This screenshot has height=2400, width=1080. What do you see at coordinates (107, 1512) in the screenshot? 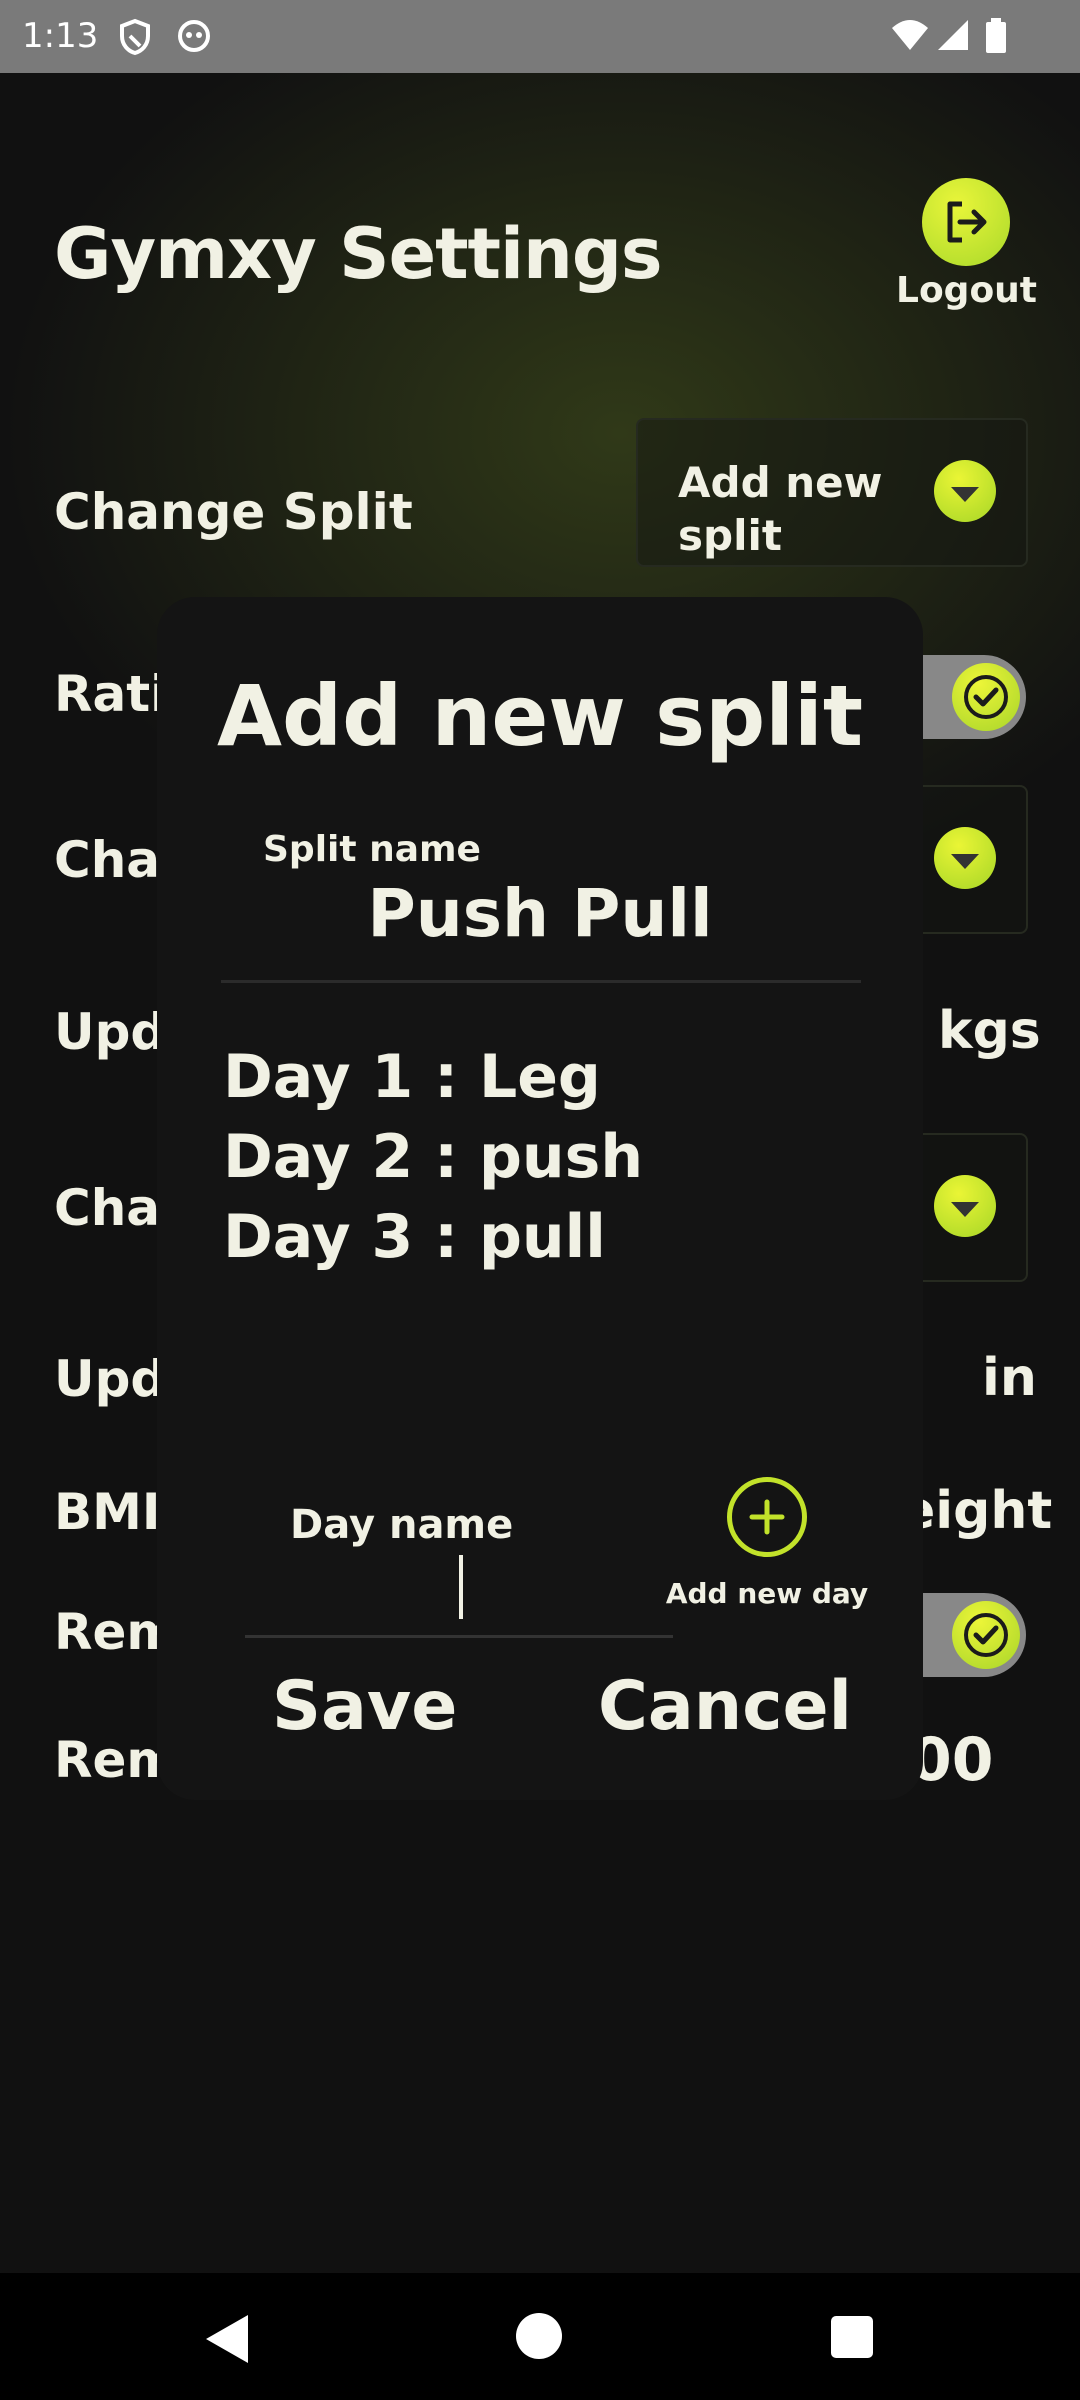
I see `setting-row-7-label: BMI` at bounding box center [107, 1512].